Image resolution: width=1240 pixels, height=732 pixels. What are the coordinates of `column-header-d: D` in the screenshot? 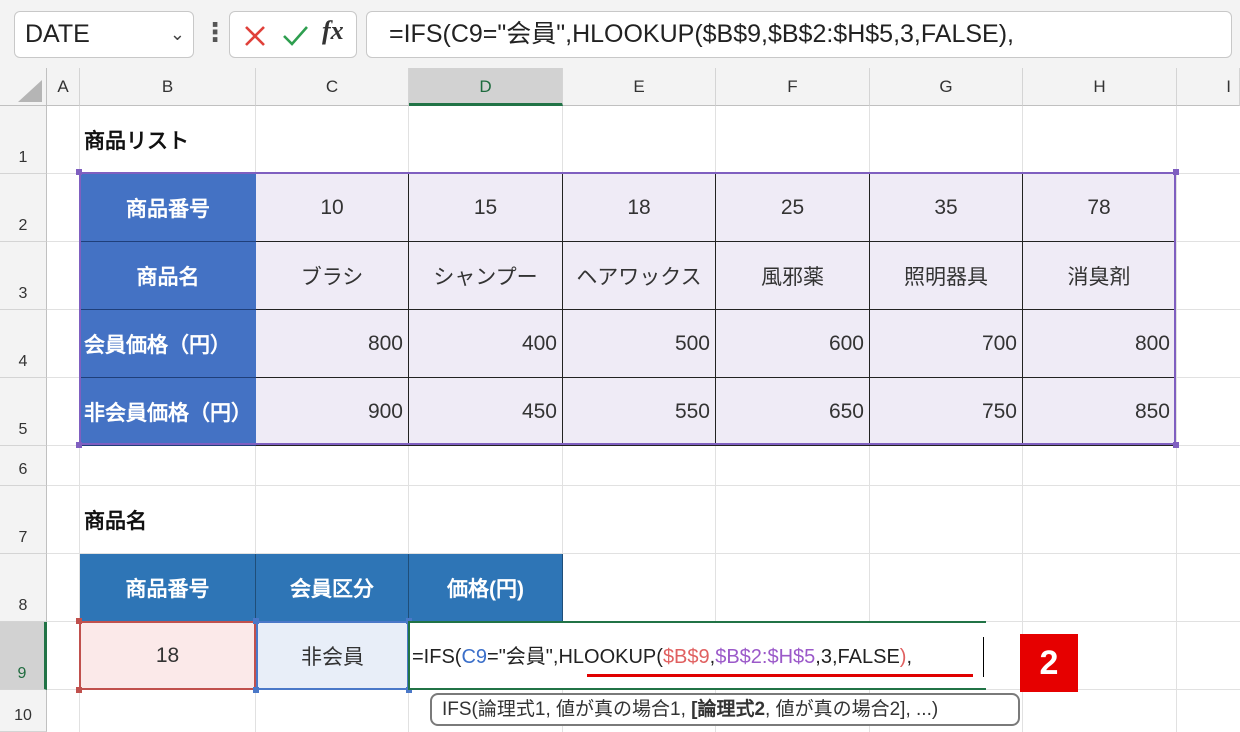 It's located at (486, 87).